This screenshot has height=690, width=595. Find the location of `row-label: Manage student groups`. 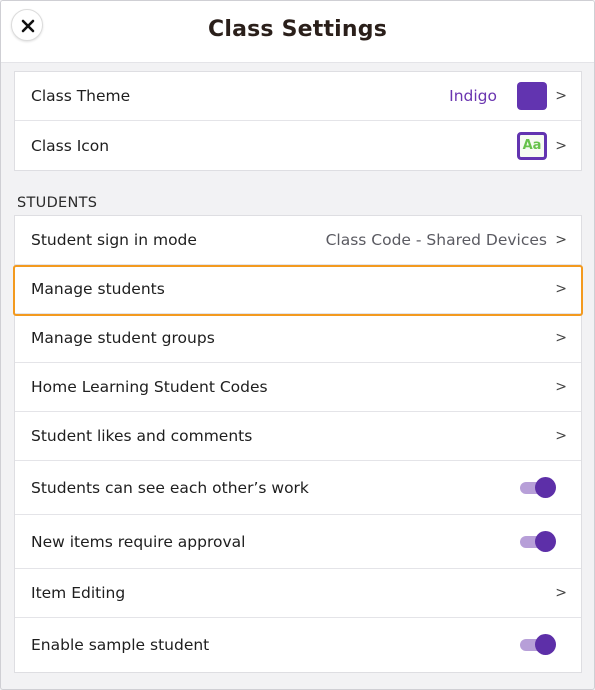

row-label: Manage student groups is located at coordinates (123, 338).